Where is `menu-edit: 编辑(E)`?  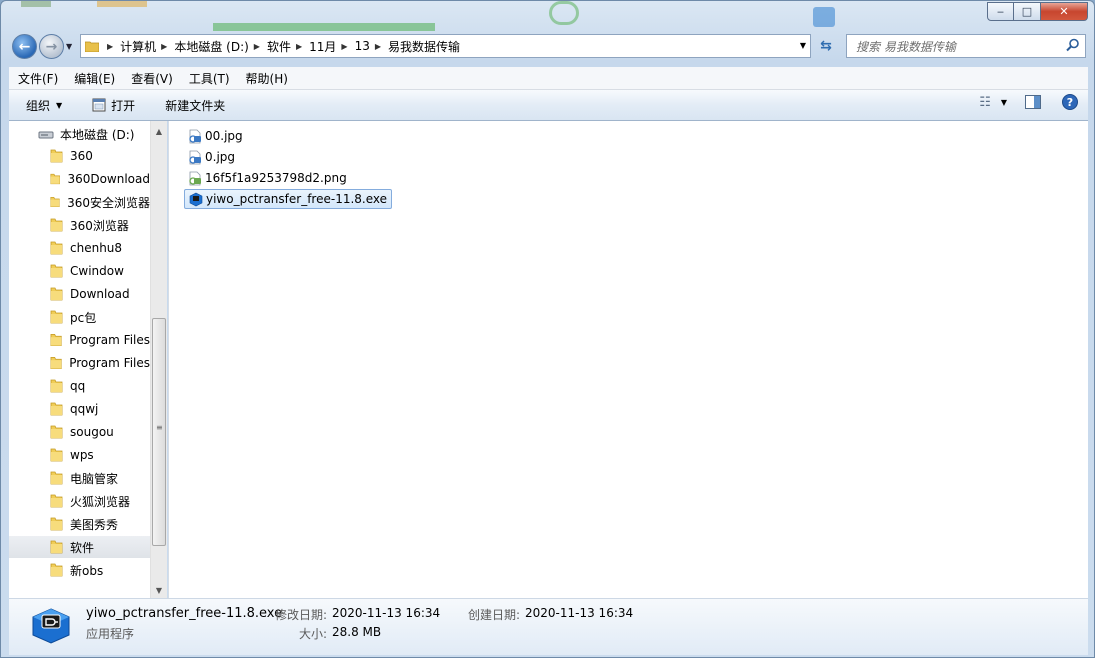
menu-edit: 编辑(E) is located at coordinates (93, 78).